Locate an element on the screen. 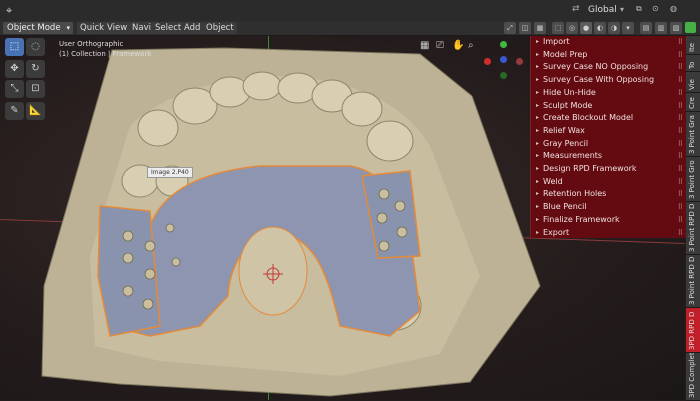 This screenshot has width=700, height=401. menu-quick: Quick is located at coordinates (92, 28).